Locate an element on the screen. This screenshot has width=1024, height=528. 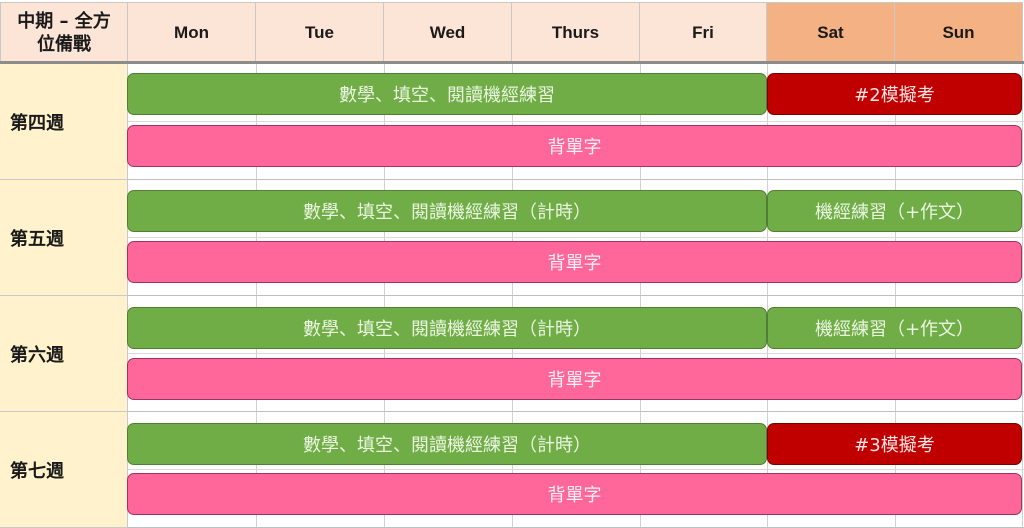
weekend-mock-exam-bar: #3模擬考 is located at coordinates (894, 444).